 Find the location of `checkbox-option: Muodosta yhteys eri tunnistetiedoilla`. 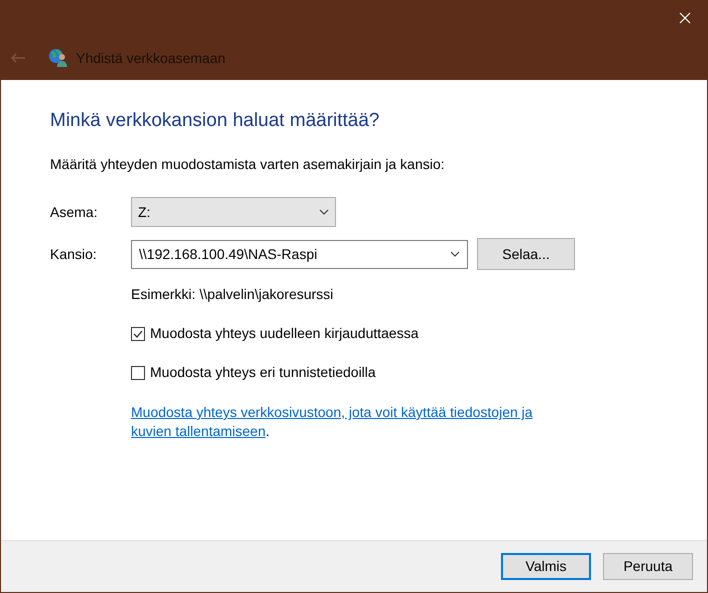

checkbox-option: Muodosta yhteys eri tunnistetiedoilla is located at coordinates (253, 372).